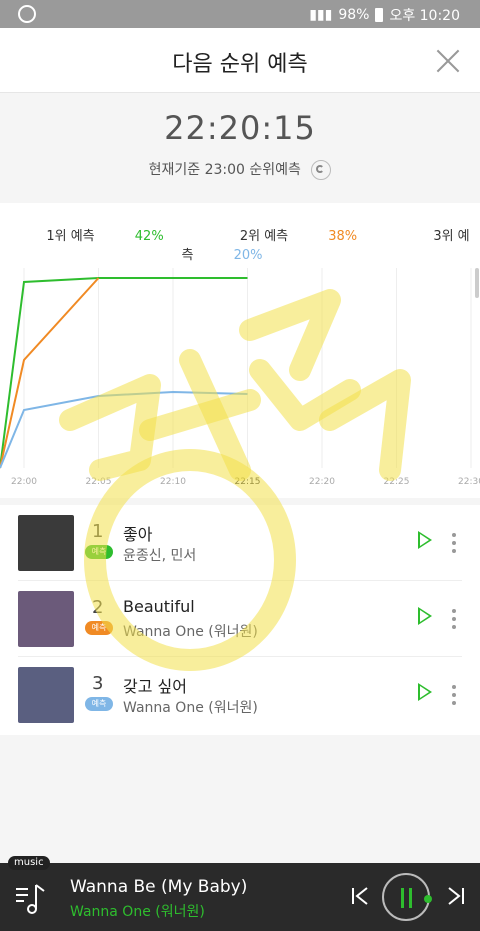 The height and width of the screenshot is (931, 480). What do you see at coordinates (354, 15) in the screenshot?
I see `battery-percent: 98%` at bounding box center [354, 15].